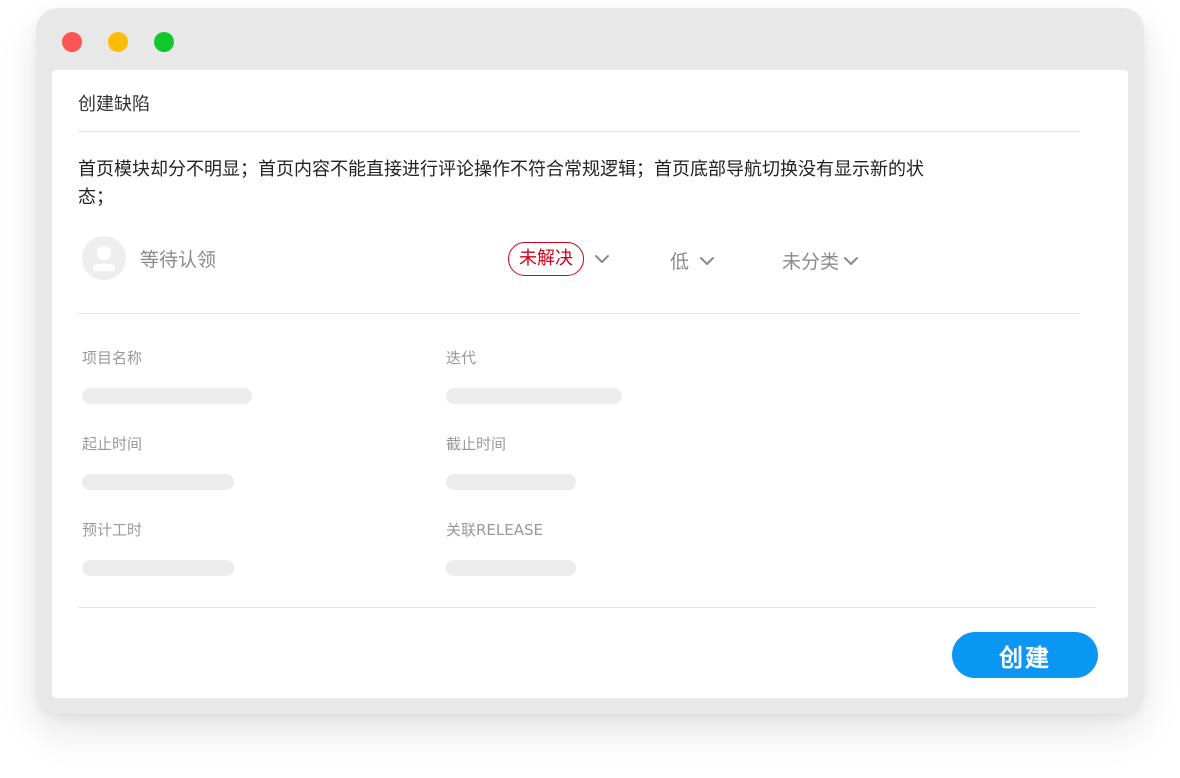 This screenshot has width=1180, height=778. What do you see at coordinates (114, 104) in the screenshot?
I see `dialog-title: 创建缺陷` at bounding box center [114, 104].